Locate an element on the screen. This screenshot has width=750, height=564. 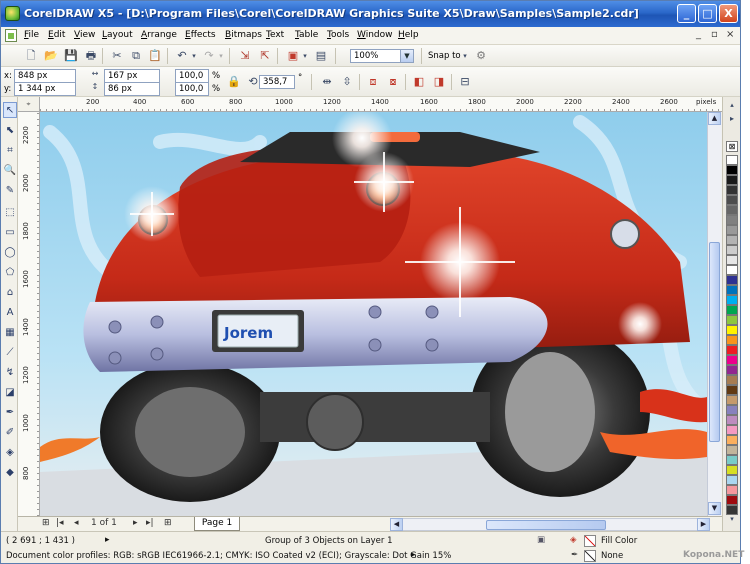
maximize-button: □ is located at coordinates (707, 13).